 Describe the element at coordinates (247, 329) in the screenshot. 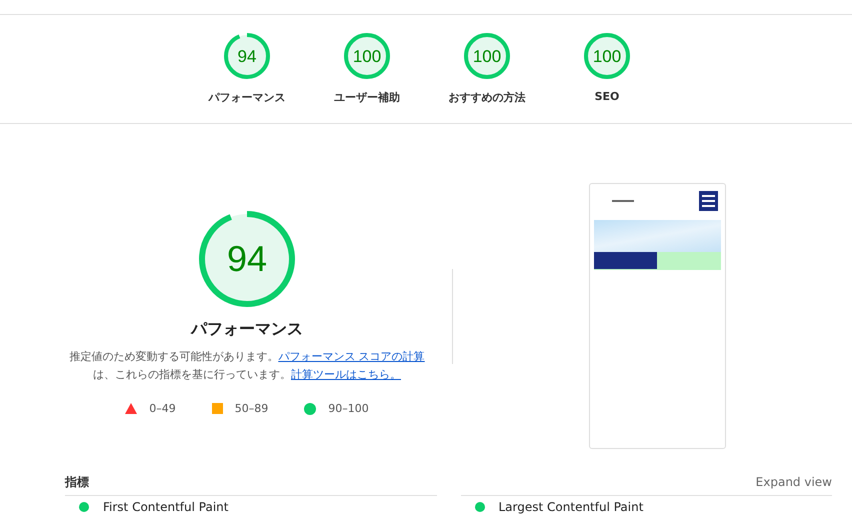

I see `section-title: パフォーマンス` at that location.